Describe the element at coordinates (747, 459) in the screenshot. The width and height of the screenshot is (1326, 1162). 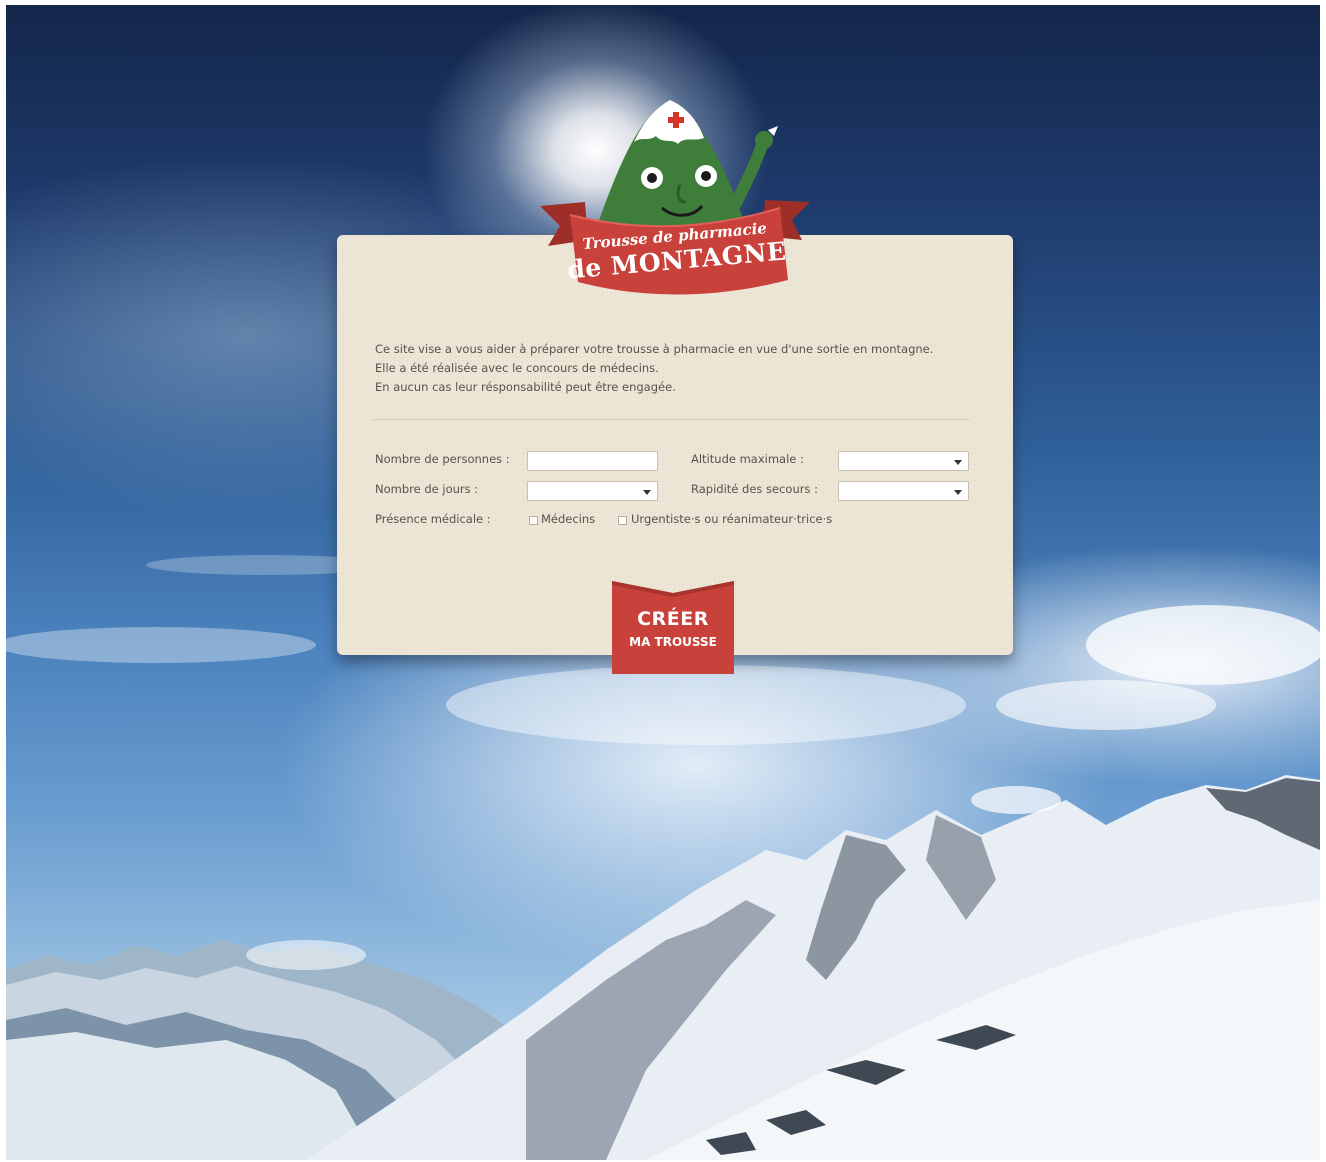
I see `altitude-label: Altitude maximale :` at that location.